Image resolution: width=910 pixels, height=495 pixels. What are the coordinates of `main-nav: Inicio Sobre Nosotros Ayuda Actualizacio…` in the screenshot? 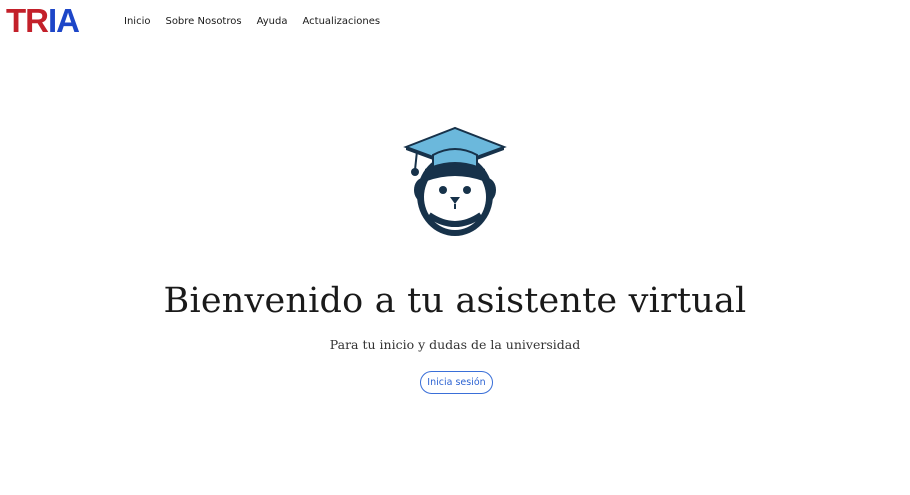 It's located at (259, 22).